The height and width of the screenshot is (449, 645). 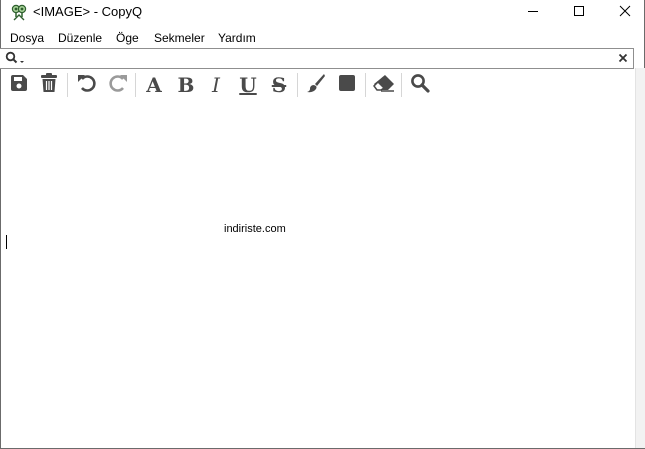 I want to click on find-icon, so click(x=420, y=85).